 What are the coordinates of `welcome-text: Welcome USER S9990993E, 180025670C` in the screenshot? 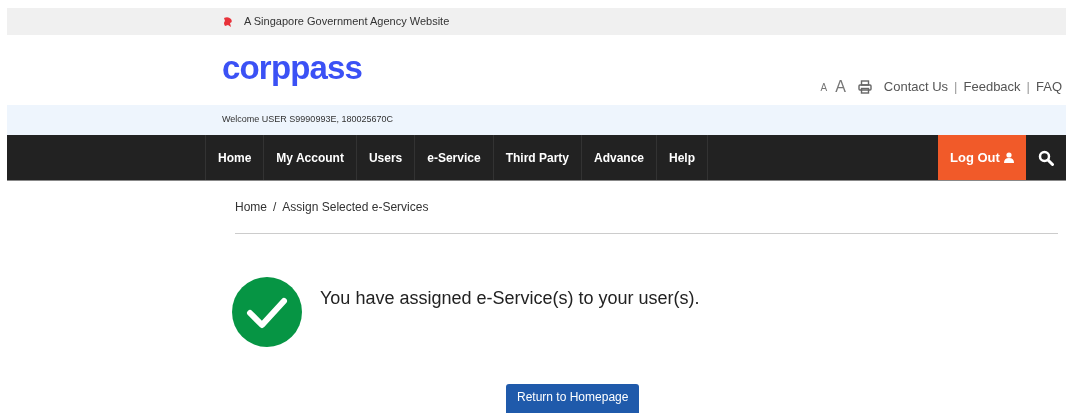 It's located at (307, 120).